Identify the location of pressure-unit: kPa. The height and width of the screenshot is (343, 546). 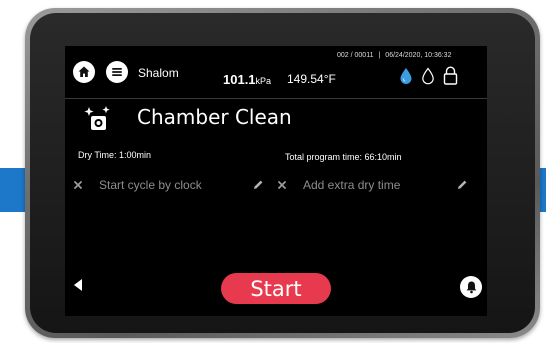
(263, 81).